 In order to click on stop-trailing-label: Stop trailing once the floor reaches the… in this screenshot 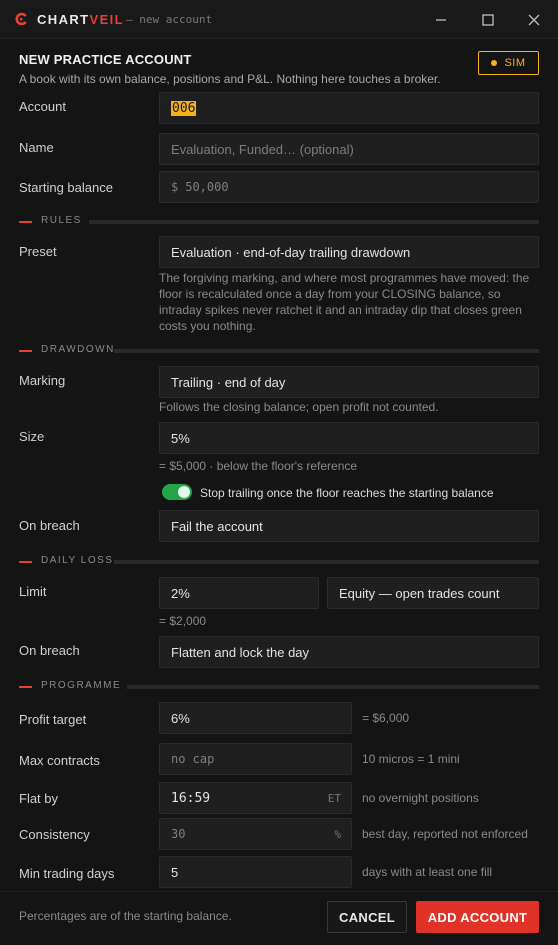, I will do `click(347, 493)`.